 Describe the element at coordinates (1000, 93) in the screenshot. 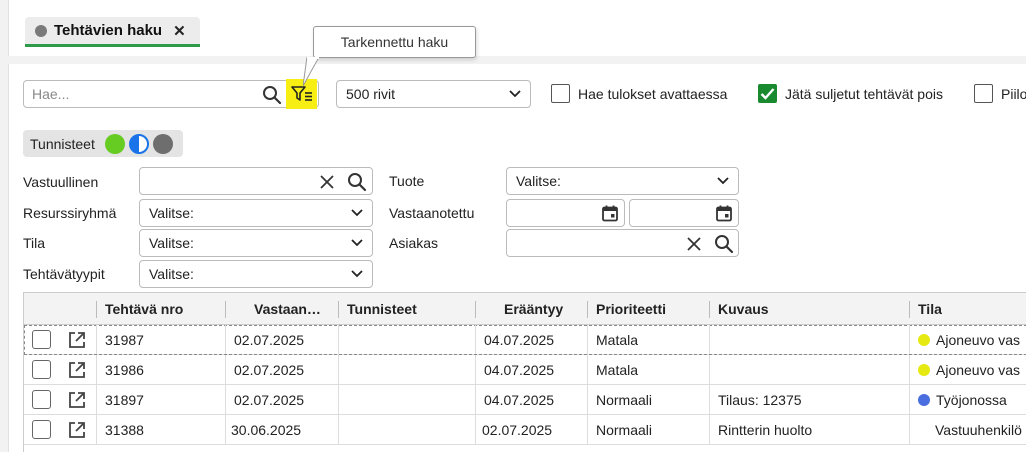

I see `check-hide: Piilot` at that location.